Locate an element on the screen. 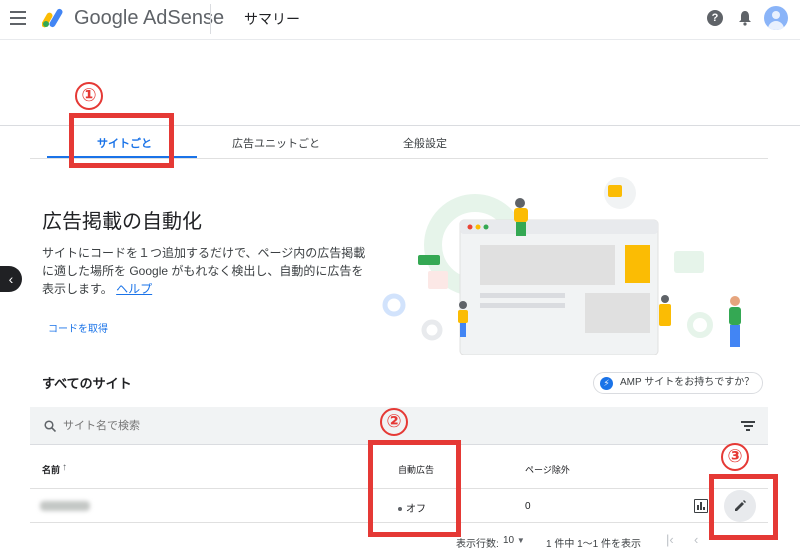 This screenshot has height=559, width=800. title-divider is located at coordinates (210, 19).